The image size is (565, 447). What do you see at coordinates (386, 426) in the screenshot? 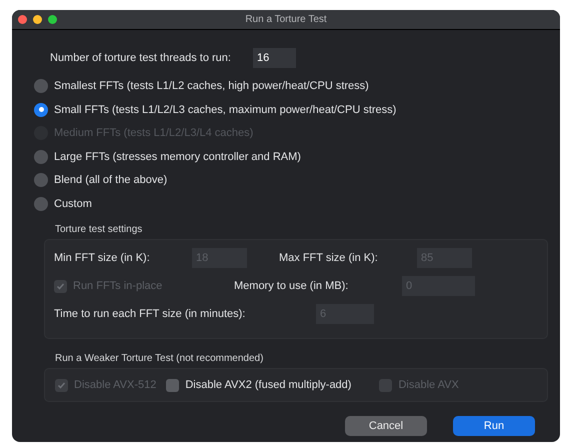
I see `cancel-button: Cancel` at bounding box center [386, 426].